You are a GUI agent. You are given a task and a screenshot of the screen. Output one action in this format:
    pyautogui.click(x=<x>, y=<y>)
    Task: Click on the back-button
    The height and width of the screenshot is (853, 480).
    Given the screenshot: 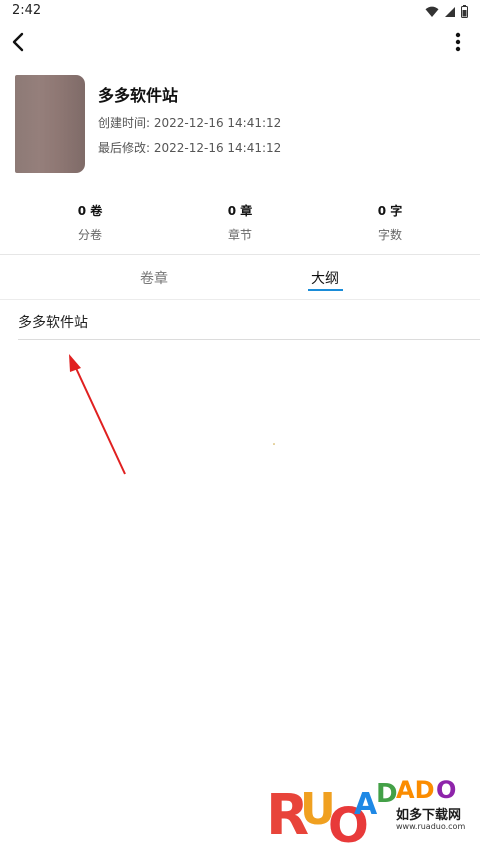 What is the action you would take?
    pyautogui.click(x=18, y=42)
    